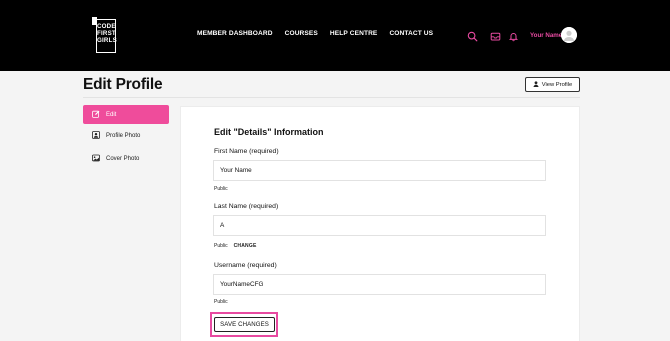  I want to click on logo-text-line: GIRLS, so click(107, 40).